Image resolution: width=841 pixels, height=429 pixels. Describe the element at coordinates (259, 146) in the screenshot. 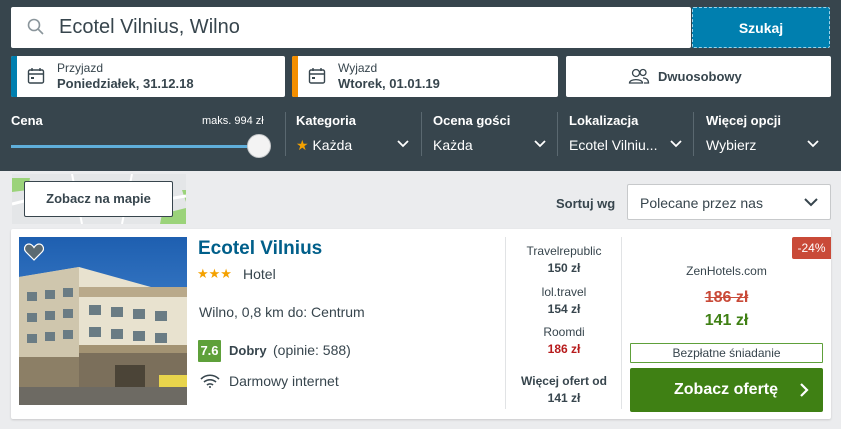

I see `price-slider-handle` at that location.